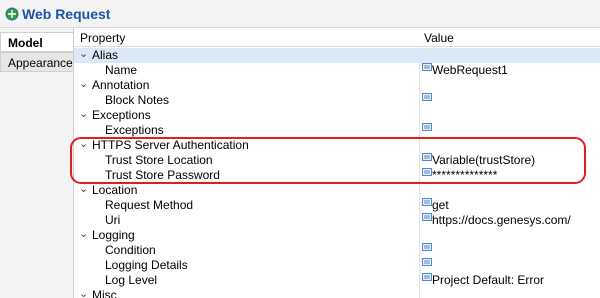 The width and height of the screenshot is (600, 298). I want to click on property-value: https://docs.genesys.com/, so click(501, 220).